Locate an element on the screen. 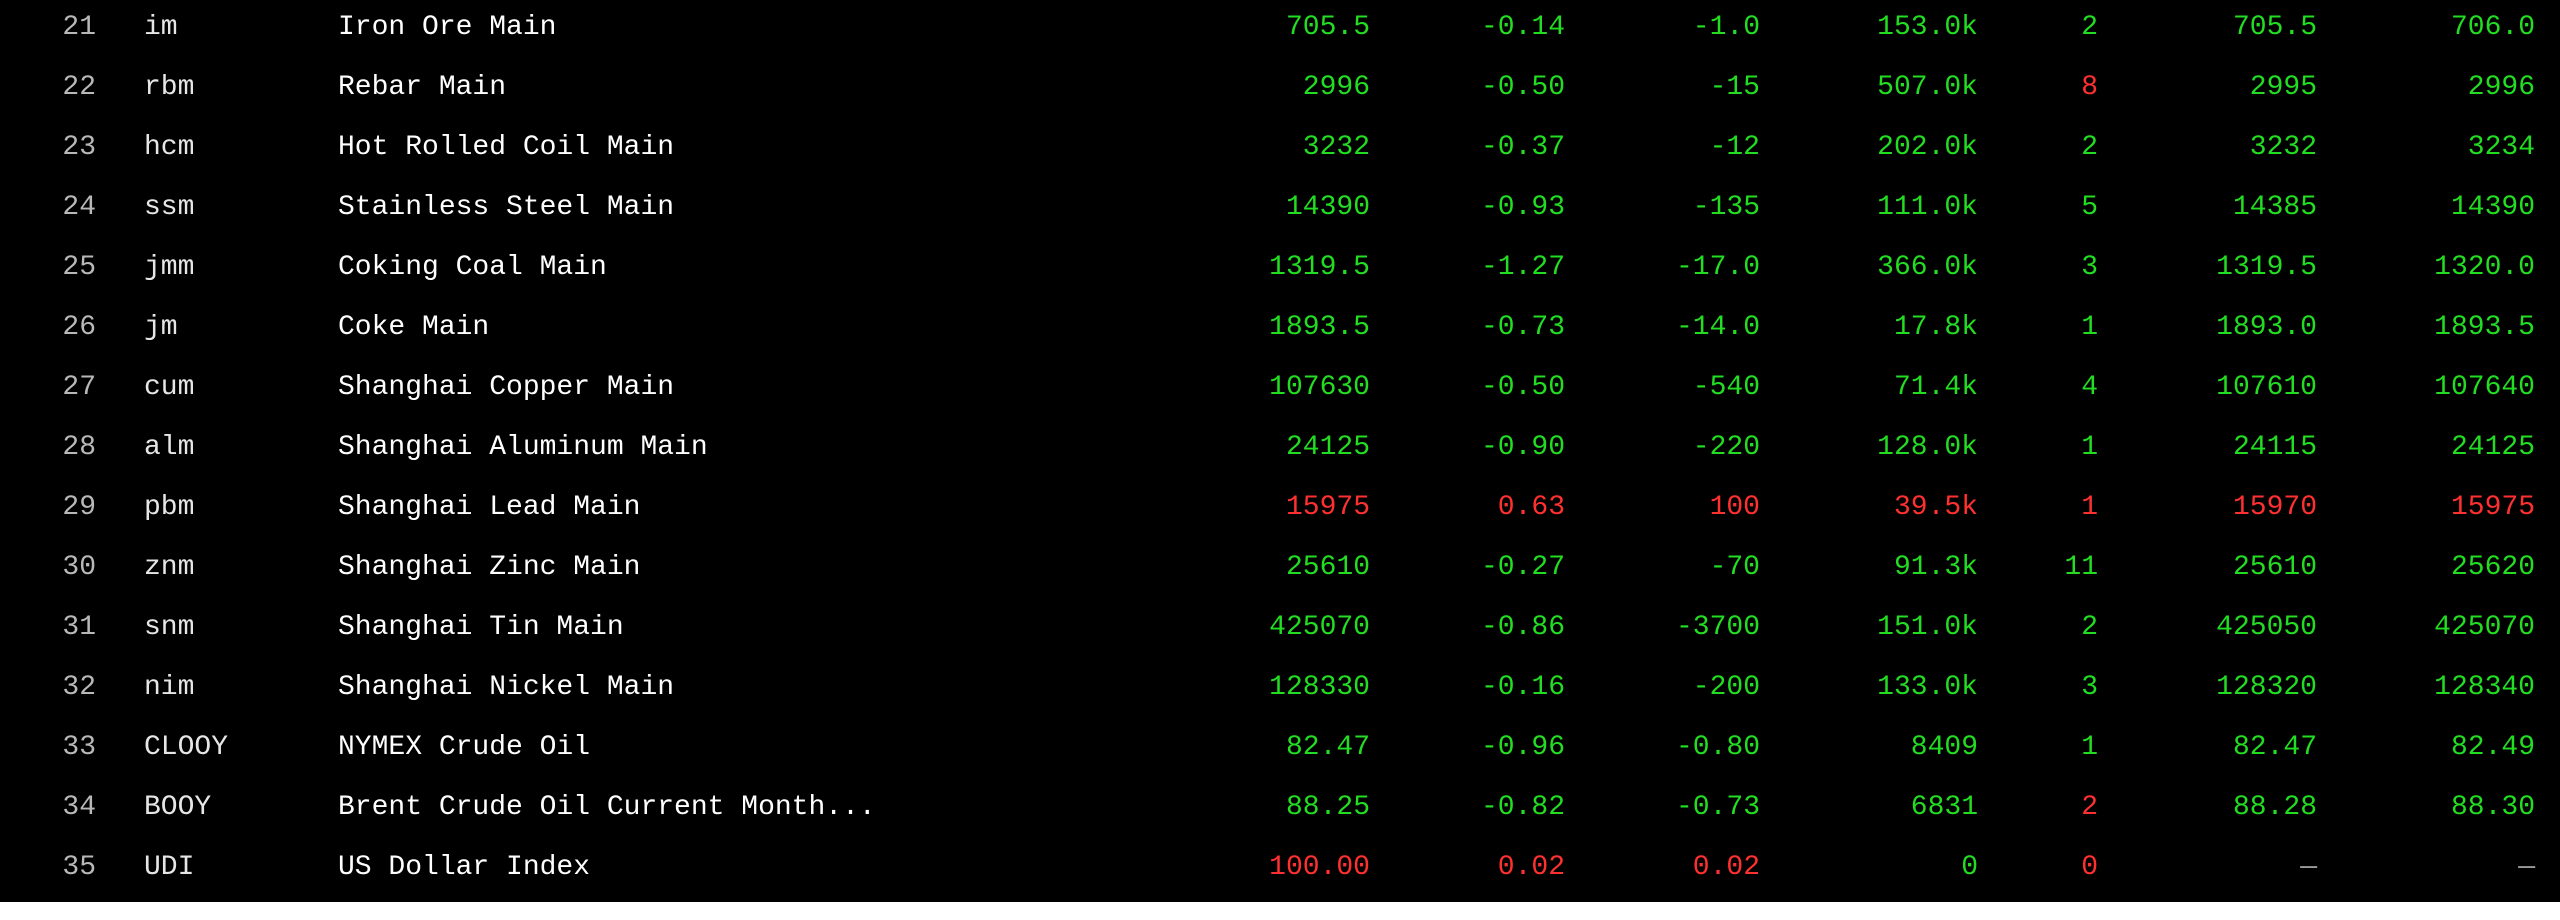 The image size is (2560, 920). row-index: 23 is located at coordinates (79, 147).